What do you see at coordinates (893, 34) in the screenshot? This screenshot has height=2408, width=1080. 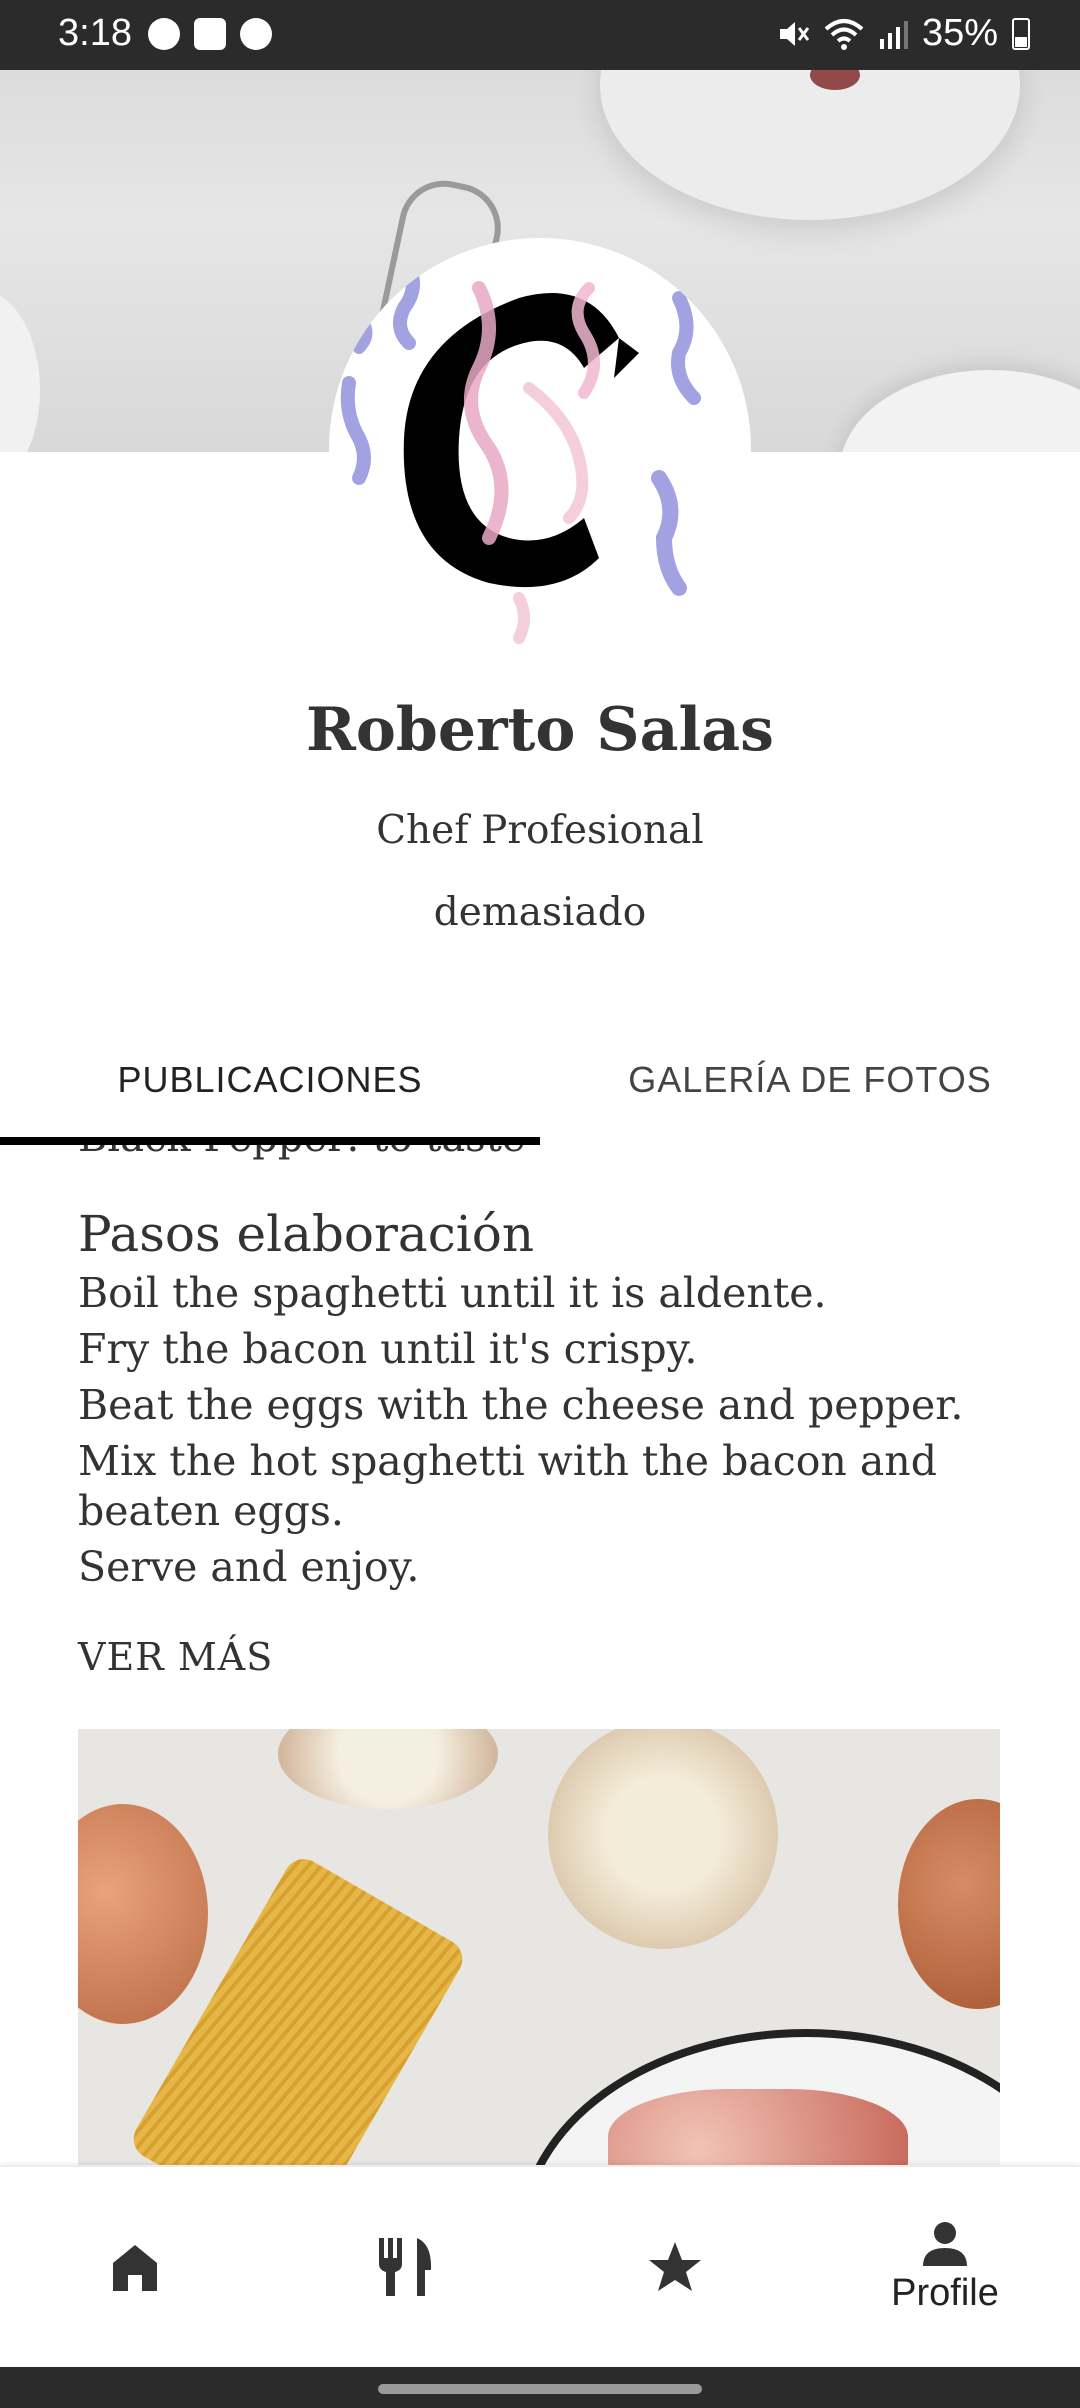 I see `signal-icon` at bounding box center [893, 34].